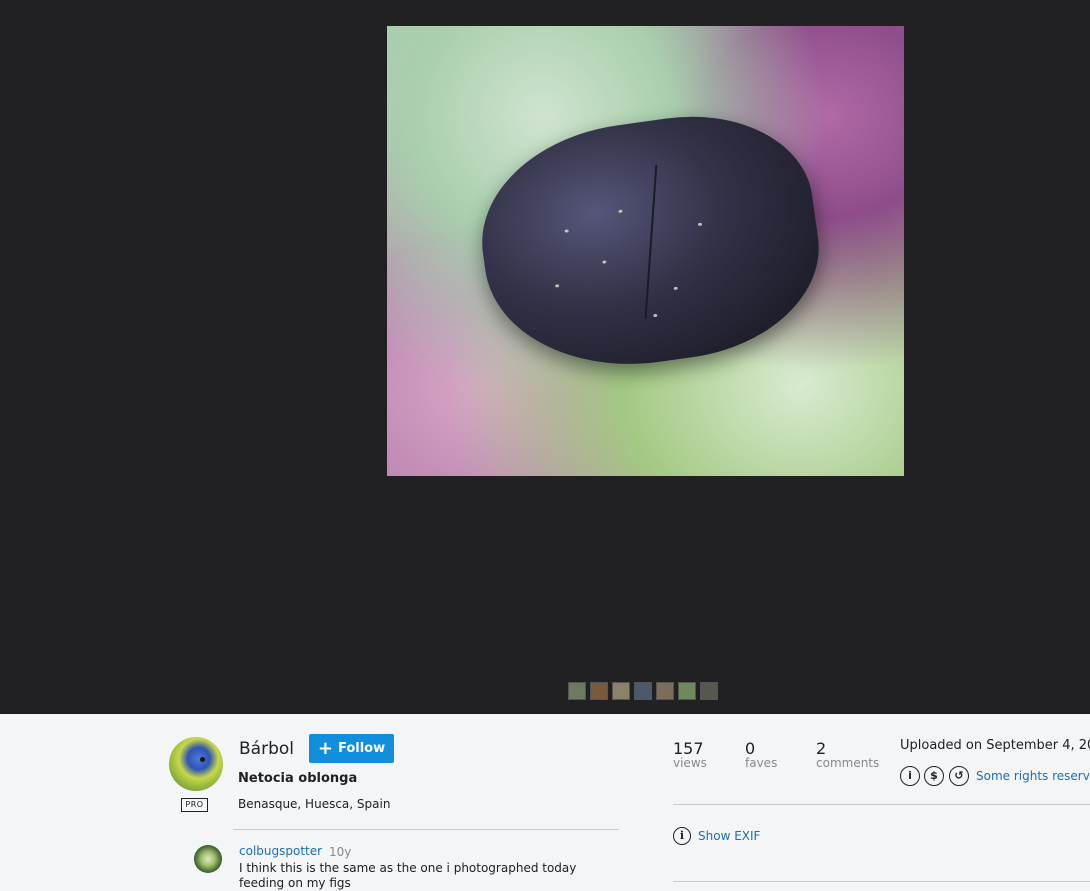  I want to click on photo-title: Netocia oblonga, so click(298, 778).